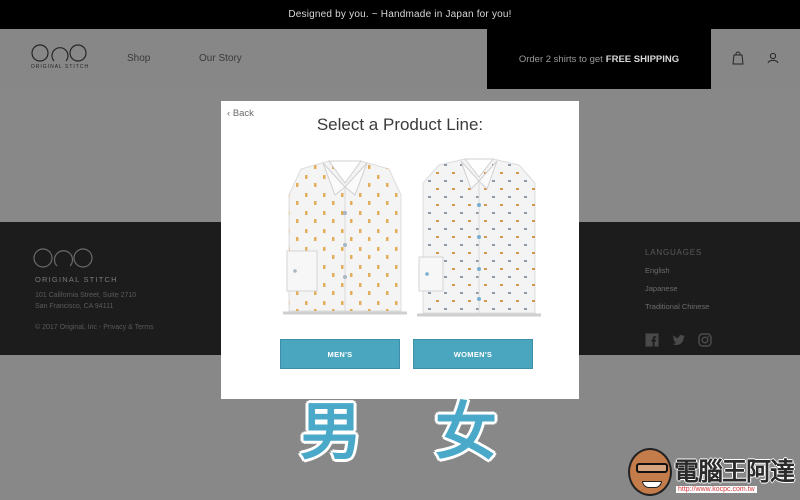 This screenshot has width=800, height=500. Describe the element at coordinates (63, 258) in the screenshot. I see `footer-logo-icon` at that location.